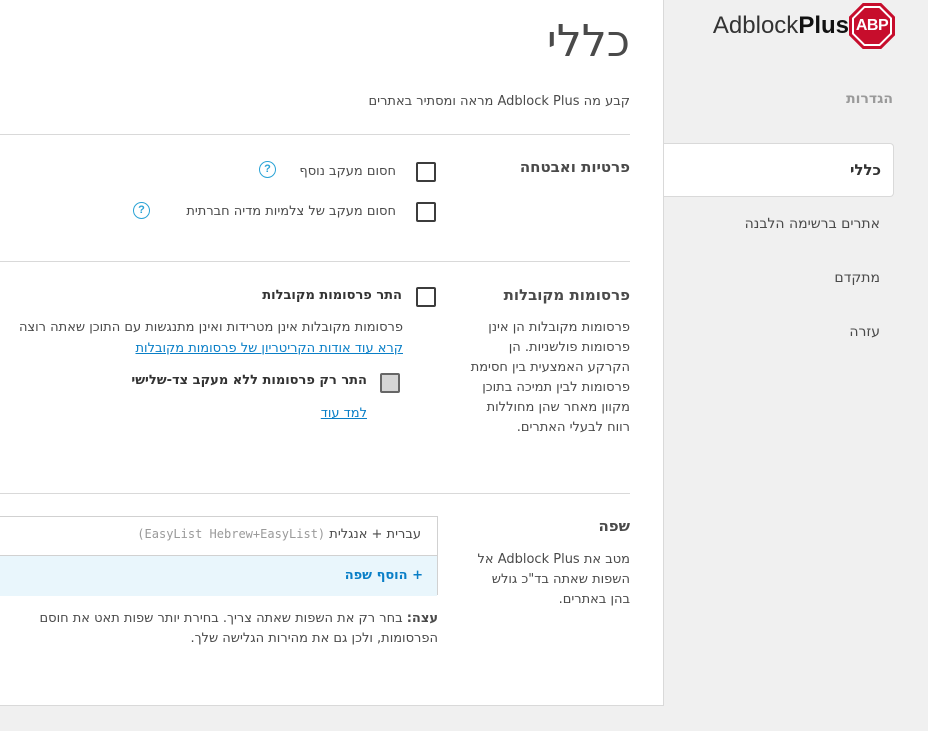 The width and height of the screenshot is (928, 731). What do you see at coordinates (499, 101) in the screenshot?
I see `page-subtitle: קבע מה Adblock Plus מראה ומסתיר באתרים` at bounding box center [499, 101].